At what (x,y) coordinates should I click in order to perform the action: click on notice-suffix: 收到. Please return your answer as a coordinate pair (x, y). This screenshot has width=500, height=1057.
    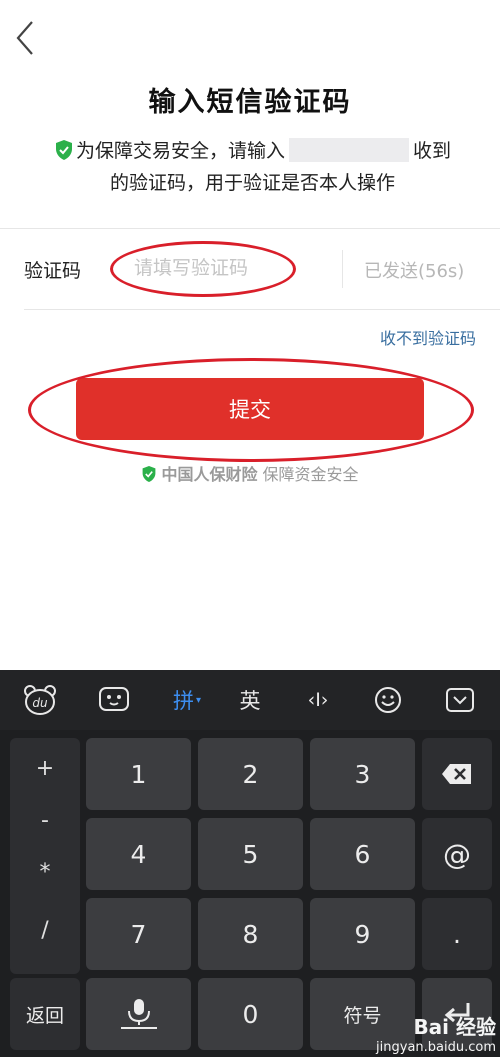
    Looking at the image, I should click on (432, 151).